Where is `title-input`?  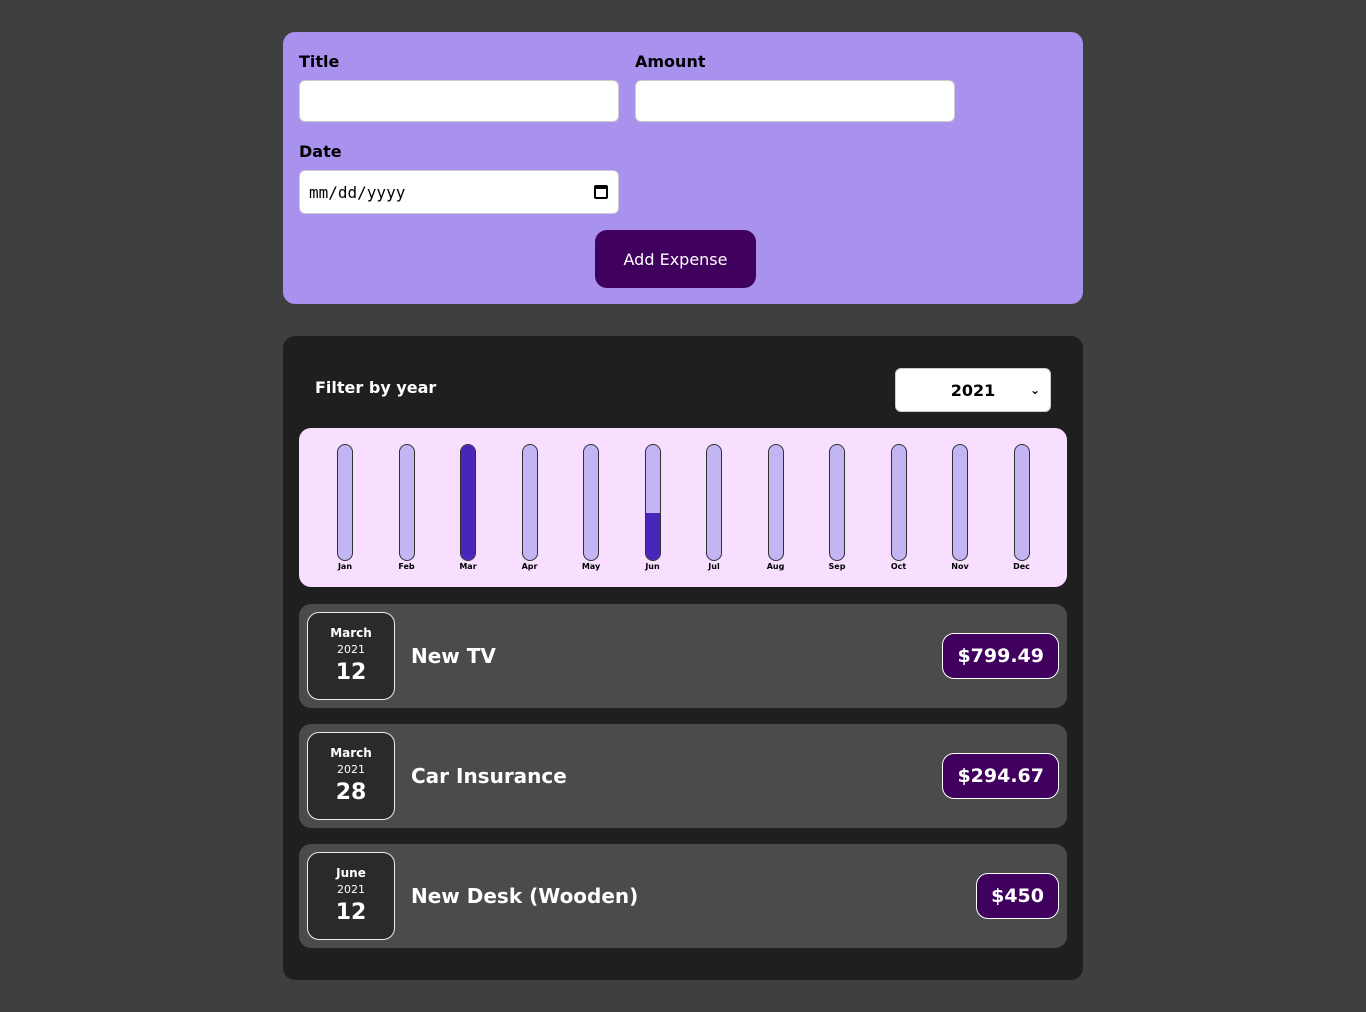 title-input is located at coordinates (459, 101).